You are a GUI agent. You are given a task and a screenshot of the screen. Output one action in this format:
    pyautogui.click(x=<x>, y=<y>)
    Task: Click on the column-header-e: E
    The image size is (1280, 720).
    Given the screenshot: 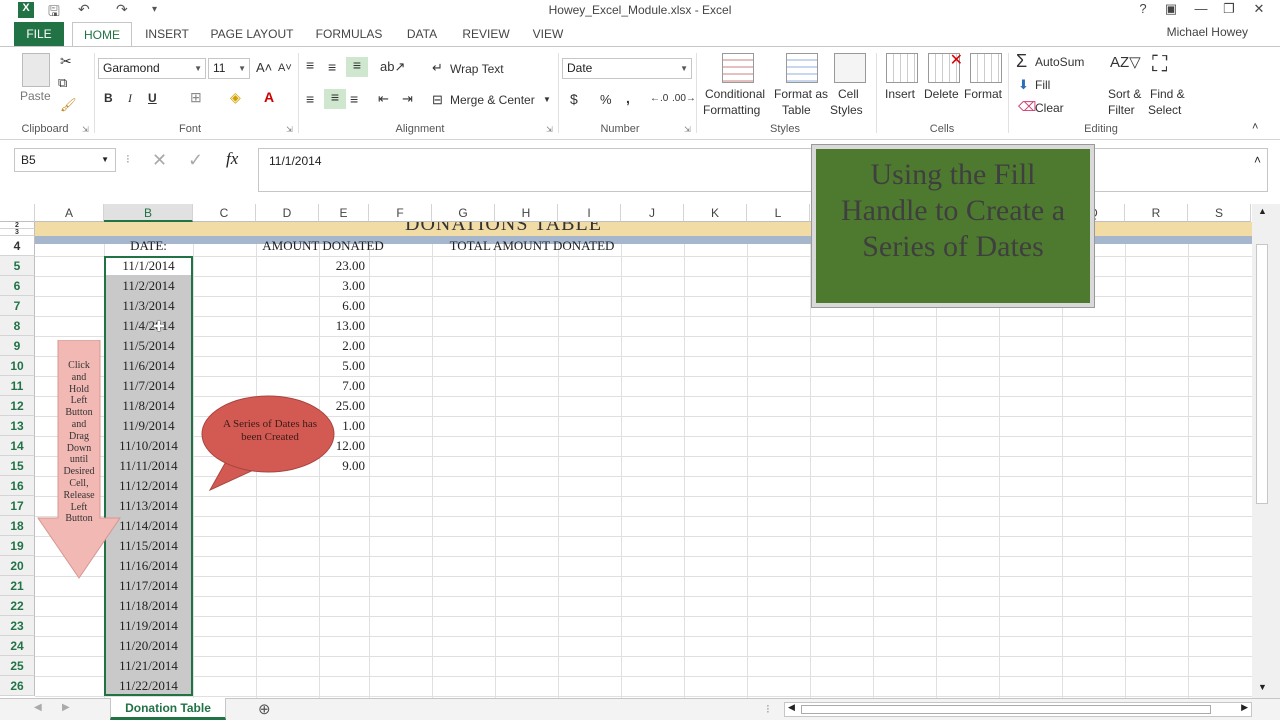 What is the action you would take?
    pyautogui.click(x=344, y=213)
    